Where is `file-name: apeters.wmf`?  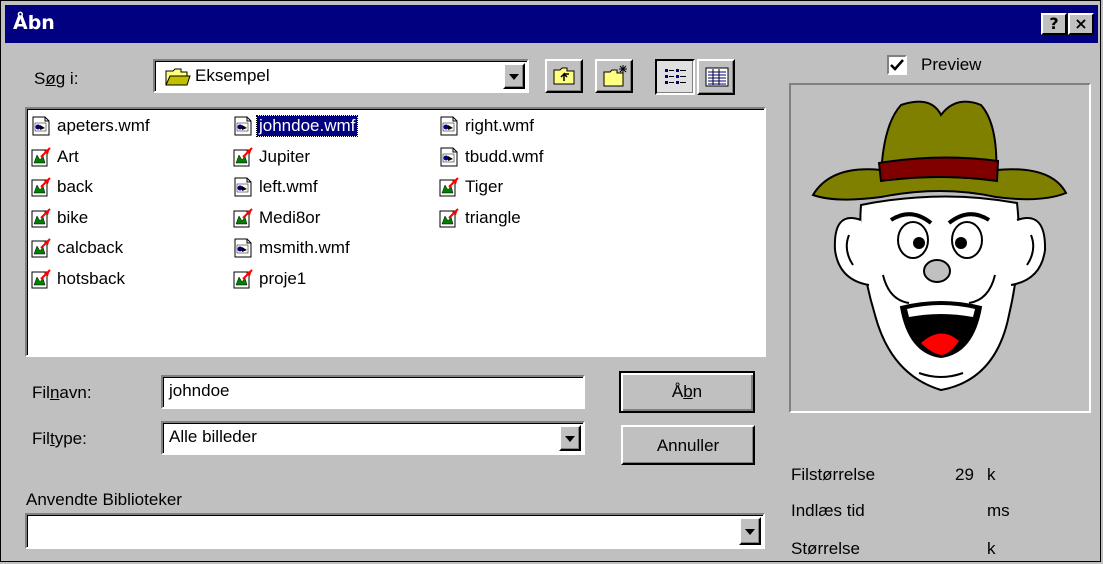 file-name: apeters.wmf is located at coordinates (103, 125).